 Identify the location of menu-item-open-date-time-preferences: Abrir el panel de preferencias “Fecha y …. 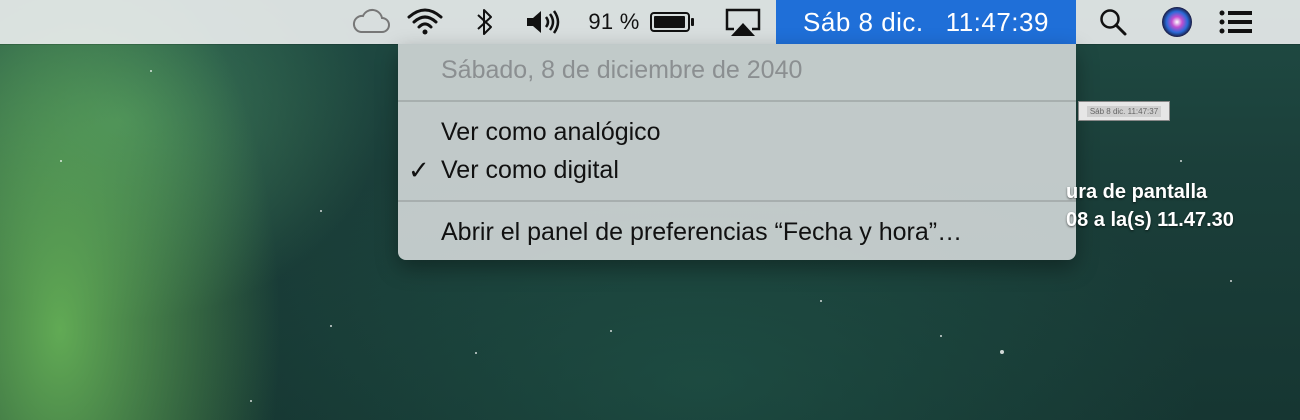
(737, 232).